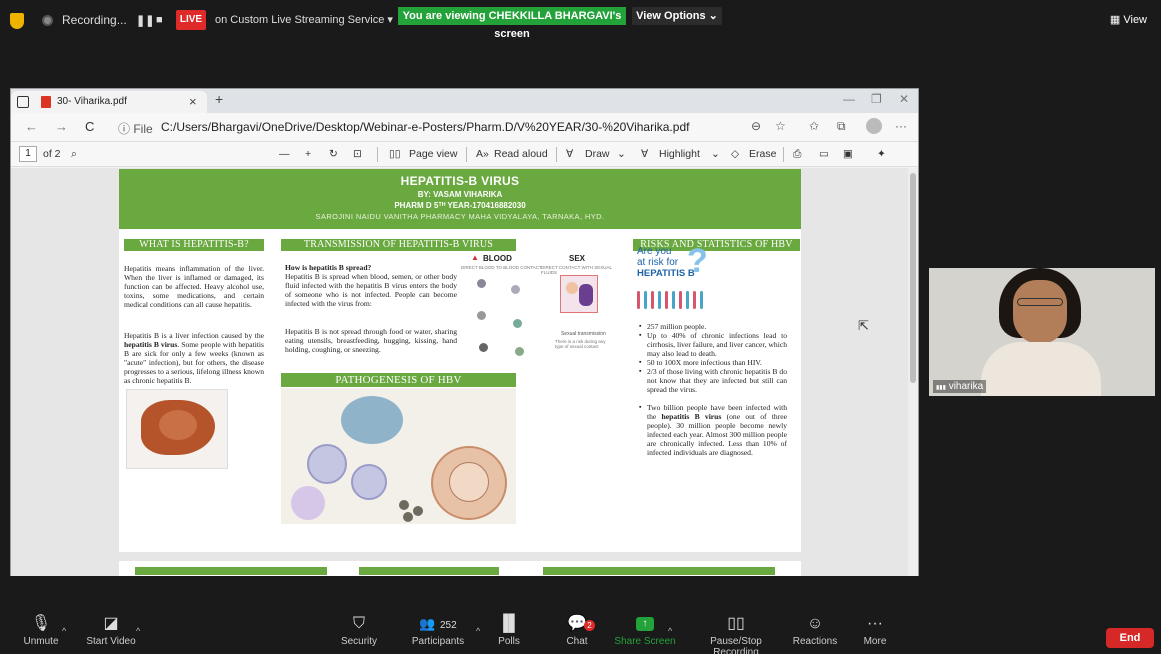  I want to click on profile-avatar, so click(874, 126).